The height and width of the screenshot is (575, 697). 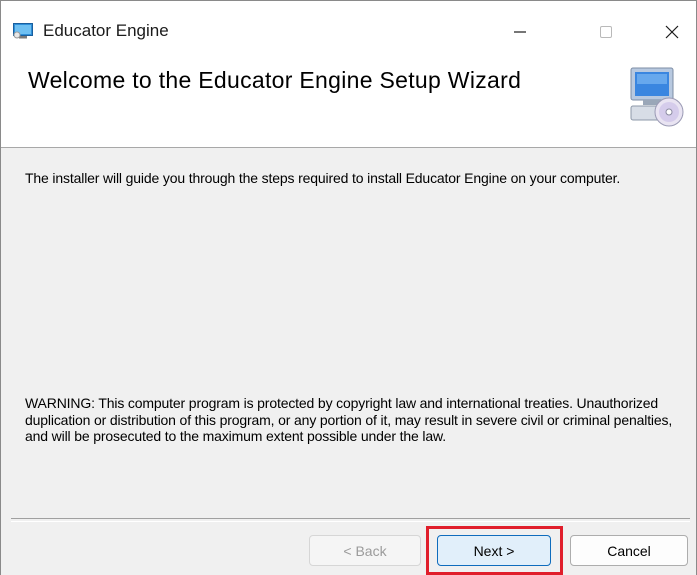 I want to click on back-button: < Back, so click(x=365, y=550).